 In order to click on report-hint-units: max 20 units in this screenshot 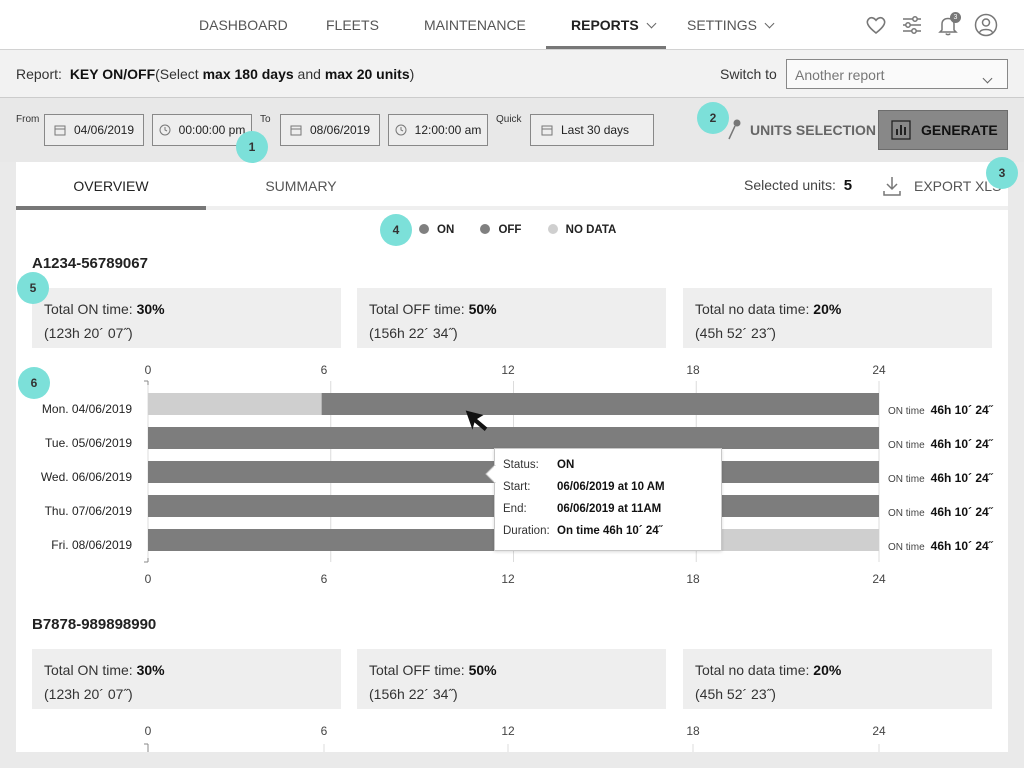, I will do `click(367, 74)`.